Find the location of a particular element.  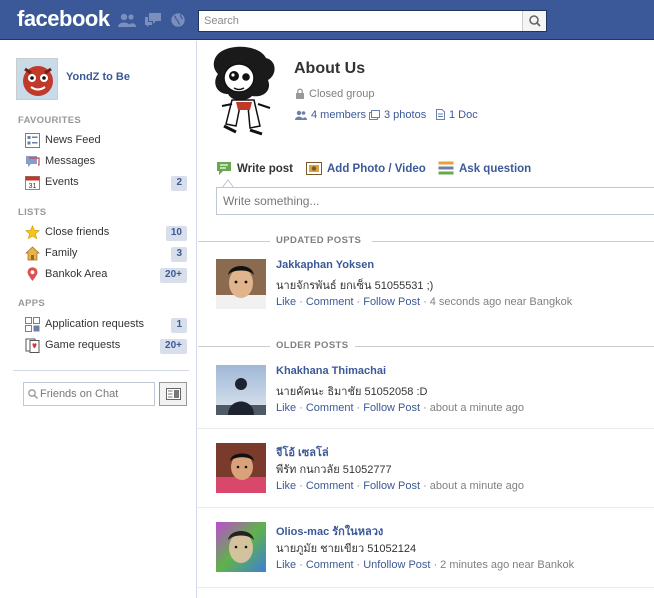

write-something-input is located at coordinates (435, 201).